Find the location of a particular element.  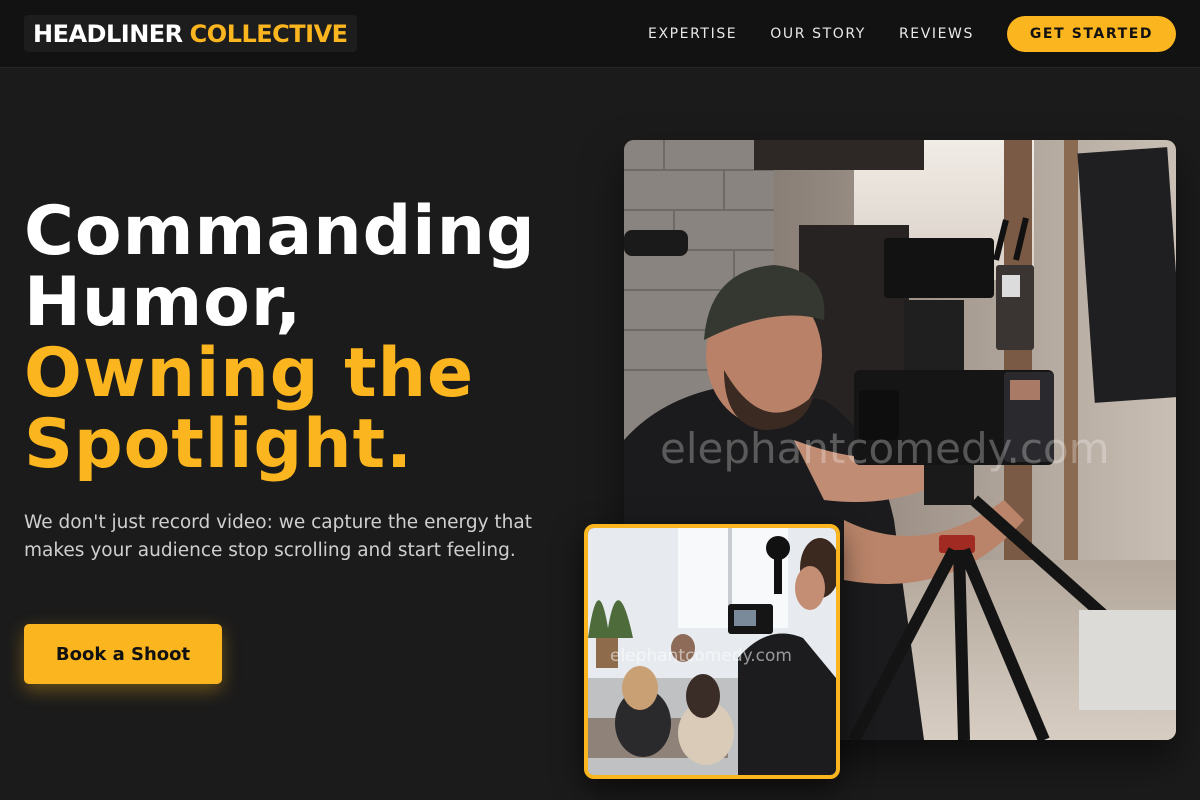

headline-line-2: Humor, is located at coordinates (163, 302).